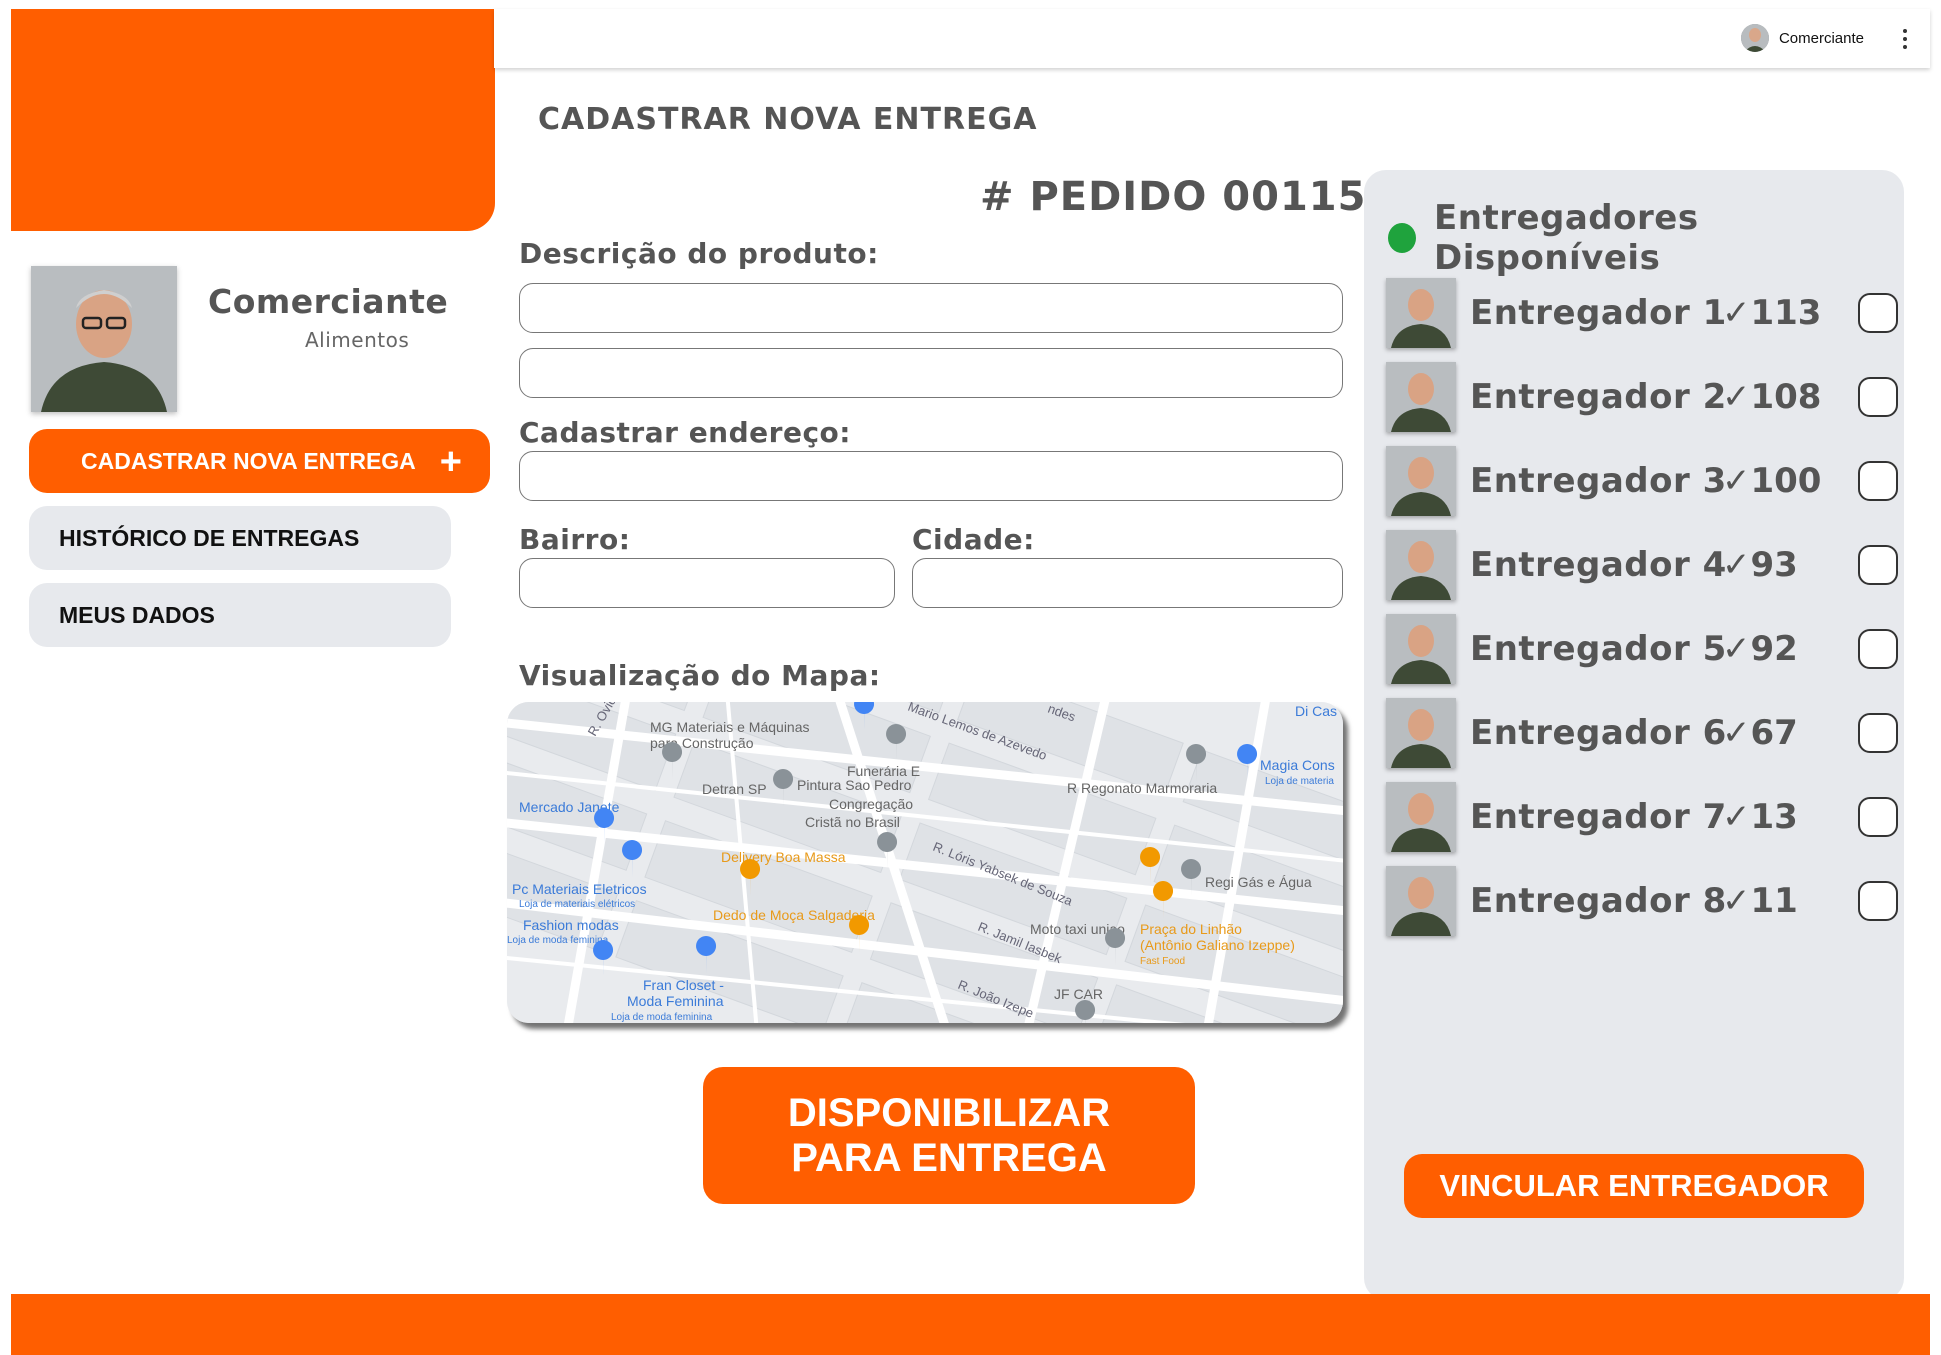 The image size is (1941, 1355). What do you see at coordinates (1760, 649) in the screenshot?
I see `courier-score: ✓92` at bounding box center [1760, 649].